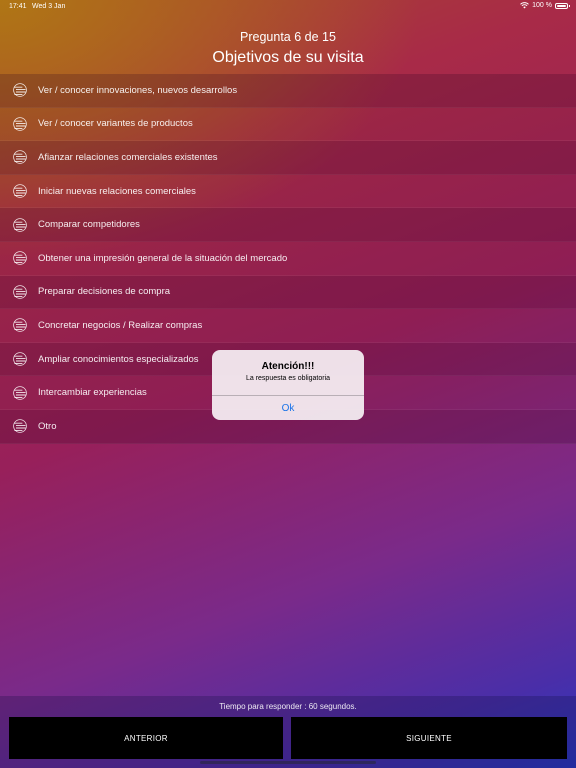 Image resolution: width=576 pixels, height=768 pixels. Describe the element at coordinates (288, 378) in the screenshot. I see `alert-message: La respuesta es obligatoria` at that location.